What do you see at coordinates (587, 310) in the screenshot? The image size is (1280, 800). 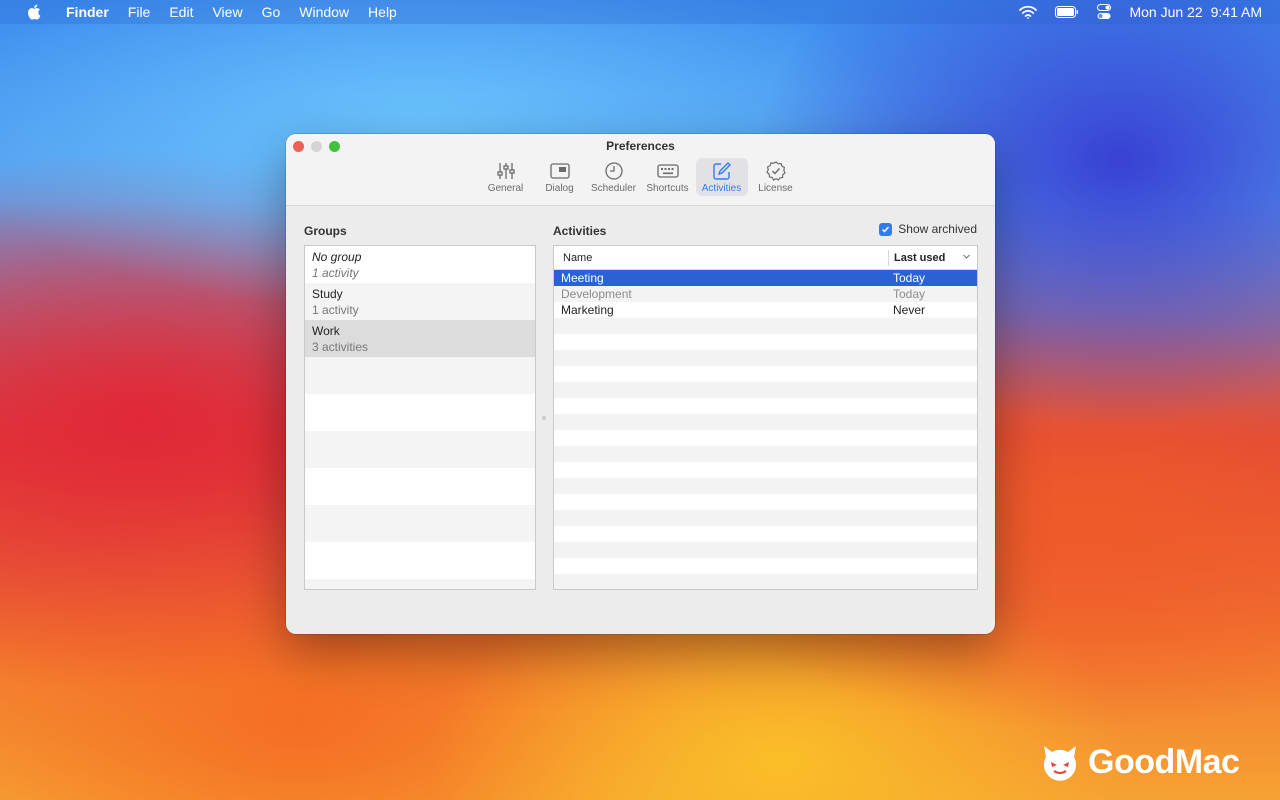 I see `activity-name: Marketing` at bounding box center [587, 310].